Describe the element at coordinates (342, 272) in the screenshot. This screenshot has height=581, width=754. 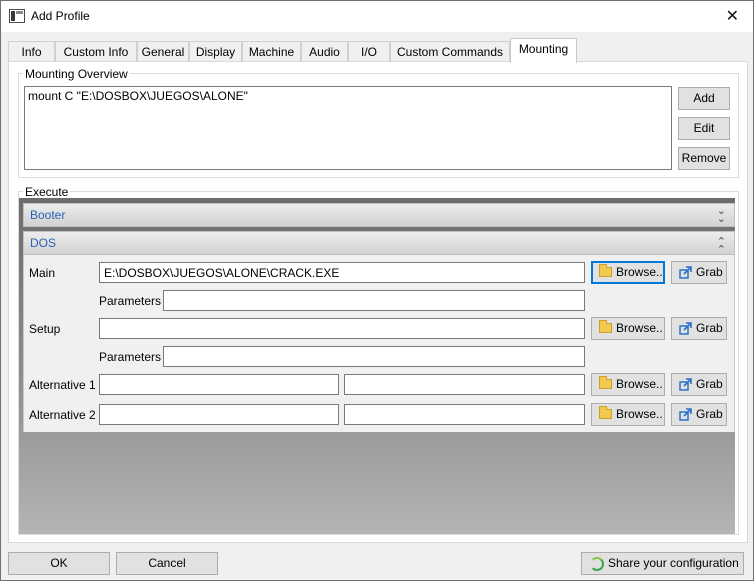
I see `main-exe-input` at that location.